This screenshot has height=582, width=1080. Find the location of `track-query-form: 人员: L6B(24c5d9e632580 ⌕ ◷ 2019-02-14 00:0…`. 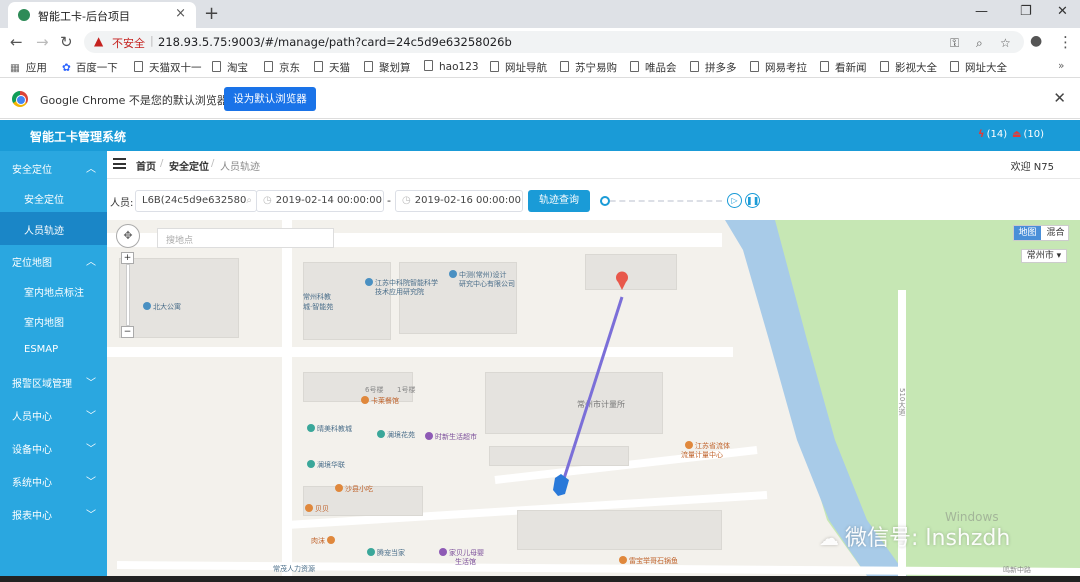

track-query-form: 人员: L6B(24c5d9e632580 ⌕ ◷ 2019-02-14 00:0… is located at coordinates (593, 200).